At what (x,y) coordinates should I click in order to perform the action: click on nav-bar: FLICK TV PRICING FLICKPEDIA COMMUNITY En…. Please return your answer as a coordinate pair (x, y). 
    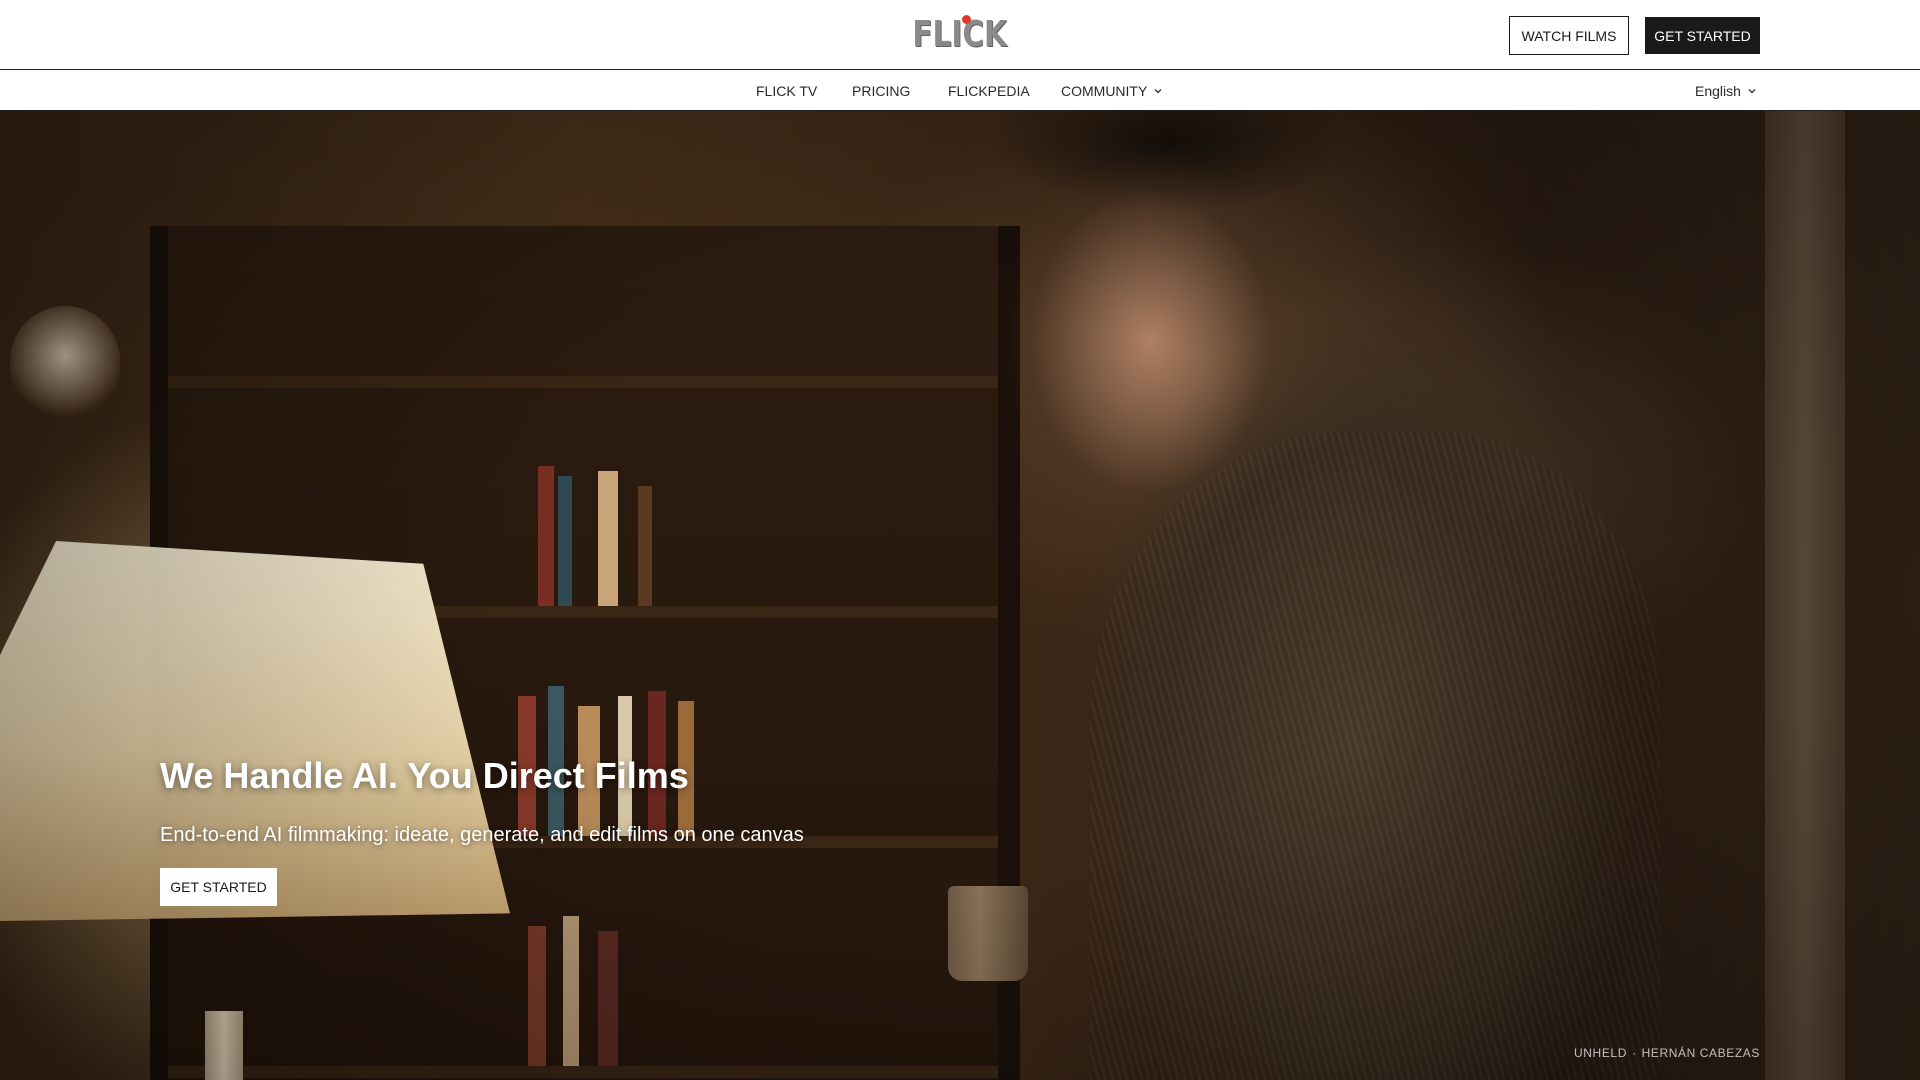
    Looking at the image, I should click on (960, 91).